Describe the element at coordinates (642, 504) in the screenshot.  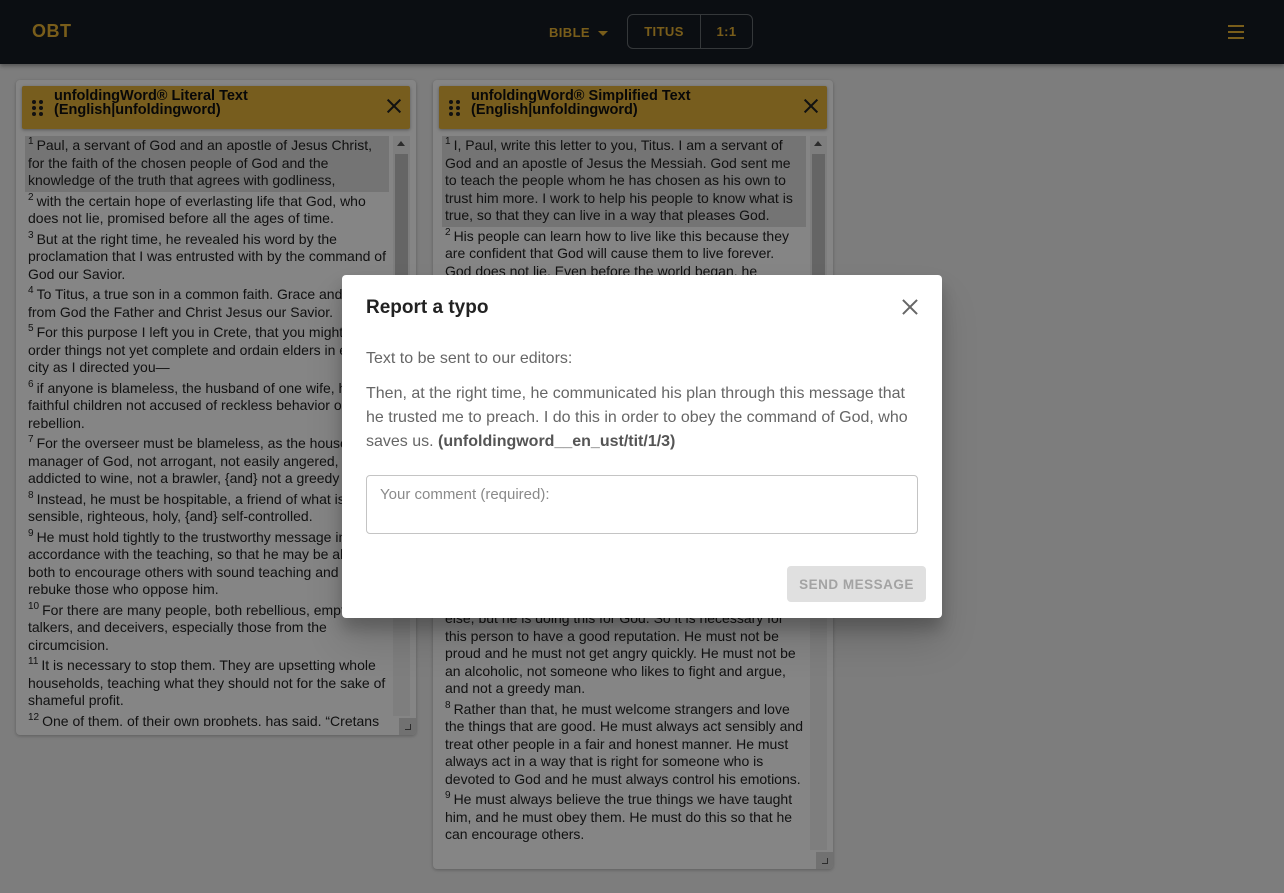
I see `comment-field` at that location.